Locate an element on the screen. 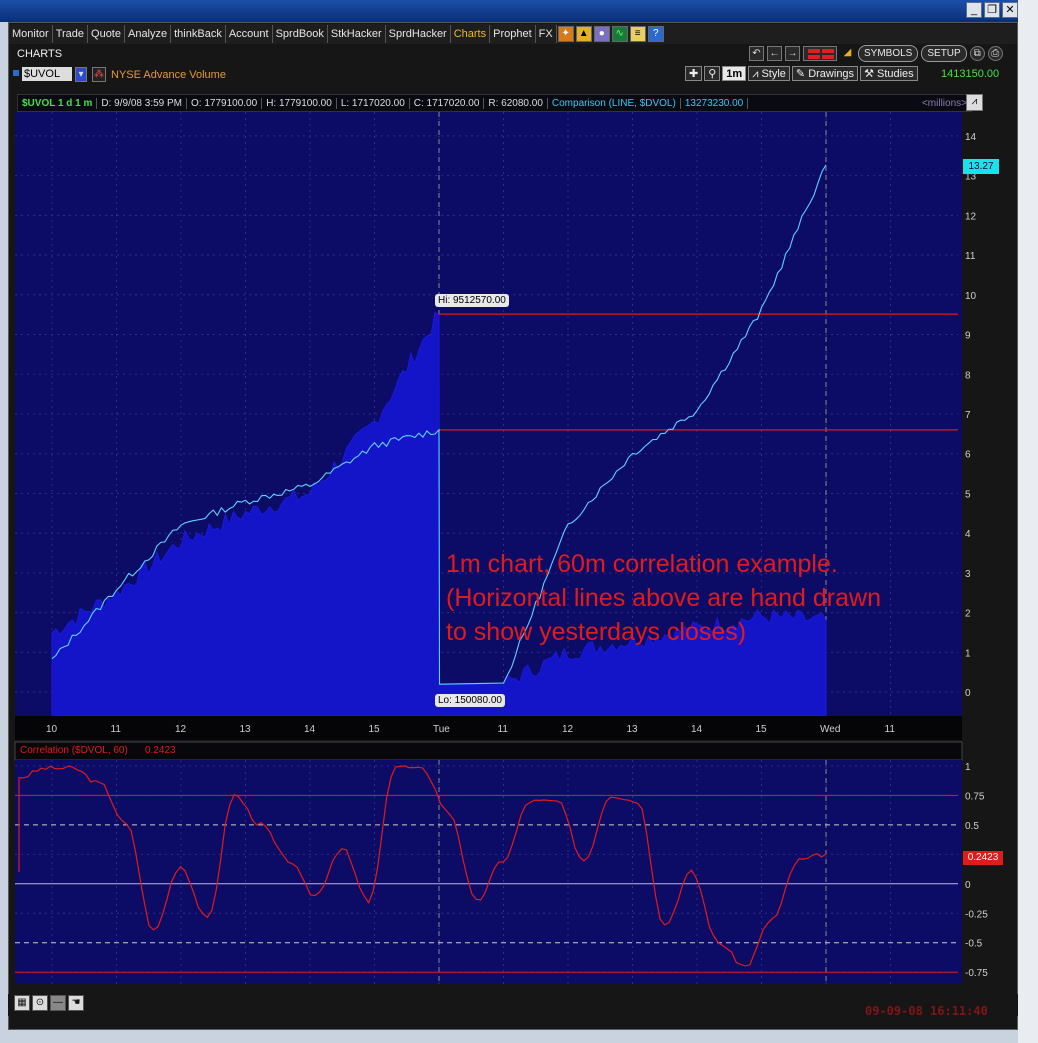  annotation-line-1: 1m chart, 60m correlation example. is located at coordinates (642, 564).